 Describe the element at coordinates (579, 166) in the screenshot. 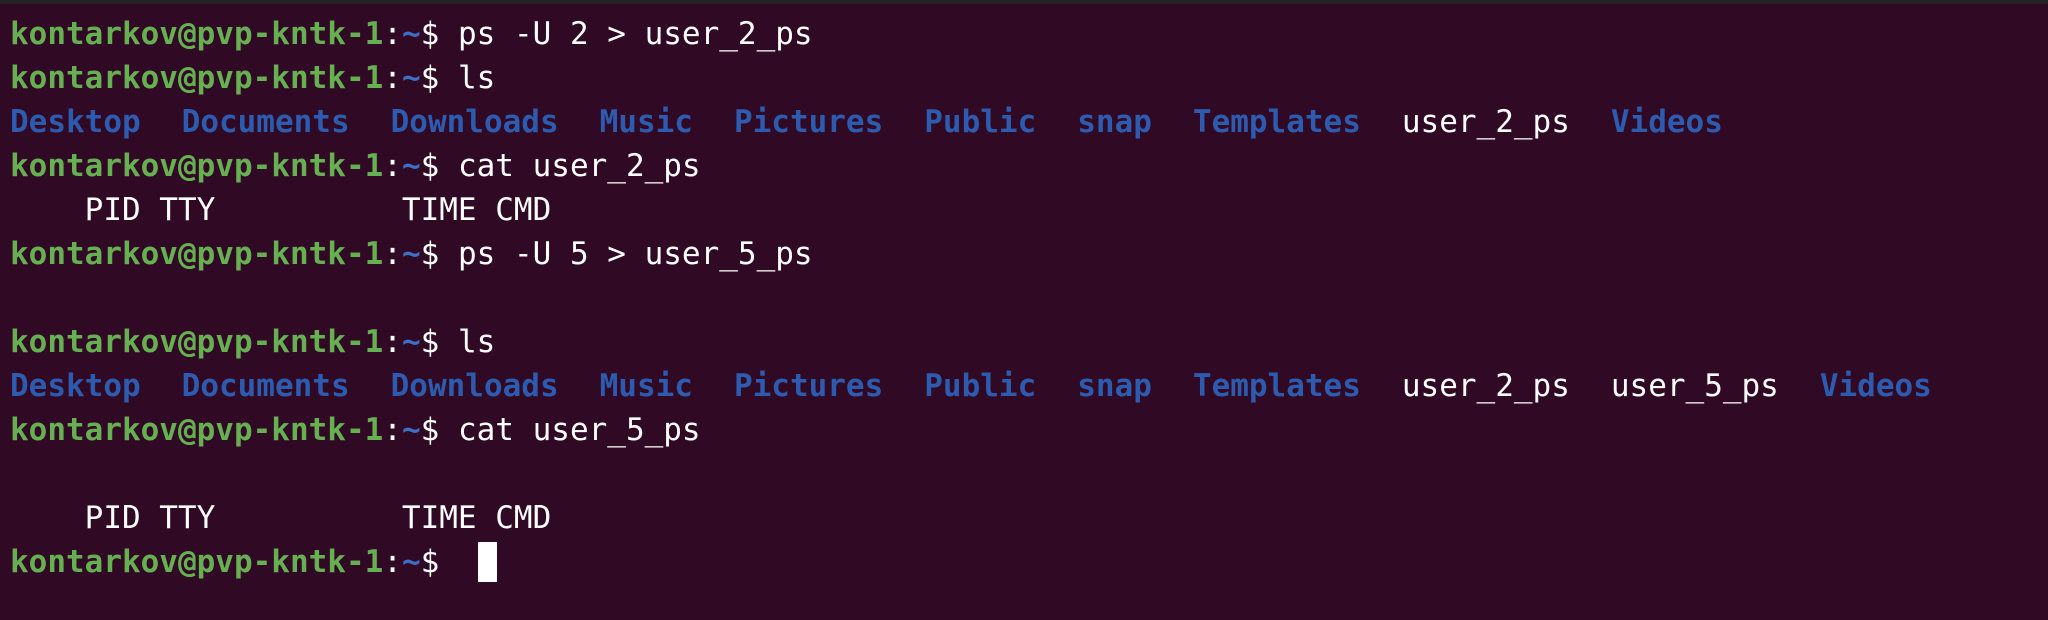

I see `command-text: cat user_2_ps` at that location.